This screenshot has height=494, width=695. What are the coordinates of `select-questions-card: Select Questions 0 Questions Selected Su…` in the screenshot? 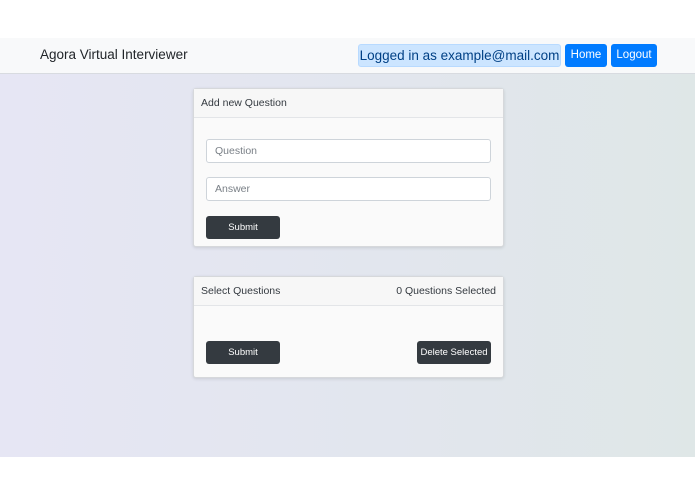 It's located at (348, 327).